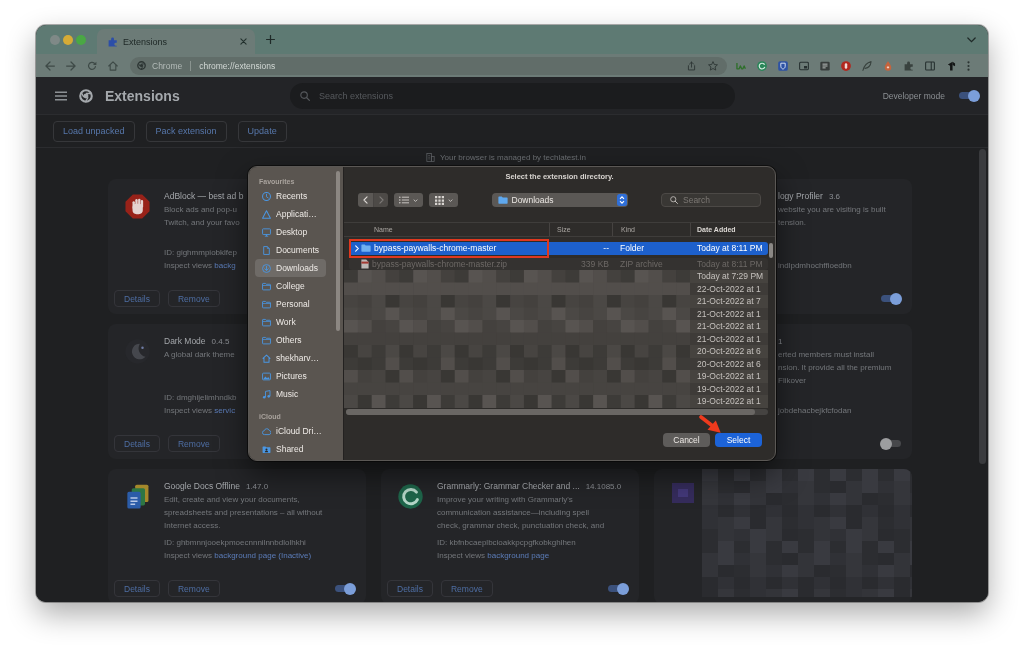 This screenshot has width=1024, height=651. What do you see at coordinates (305, 95) in the screenshot?
I see `search-icon` at bounding box center [305, 95].